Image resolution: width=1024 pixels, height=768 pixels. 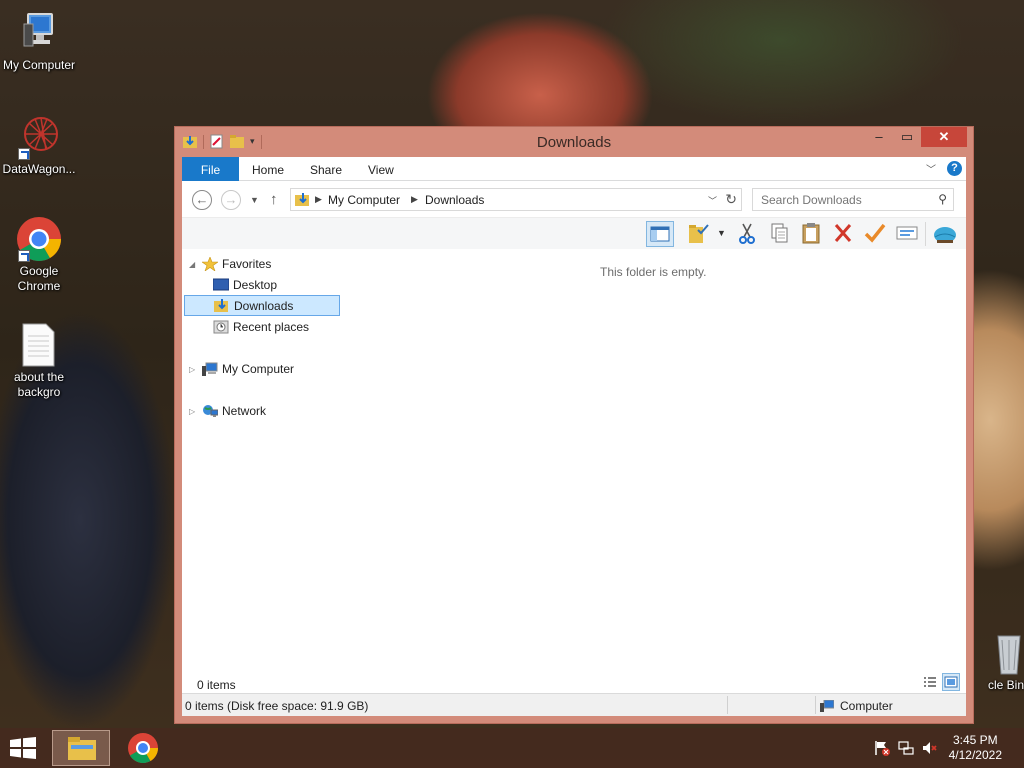 What do you see at coordinates (925, 234) in the screenshot?
I see `toolbar-divider` at bounding box center [925, 234].